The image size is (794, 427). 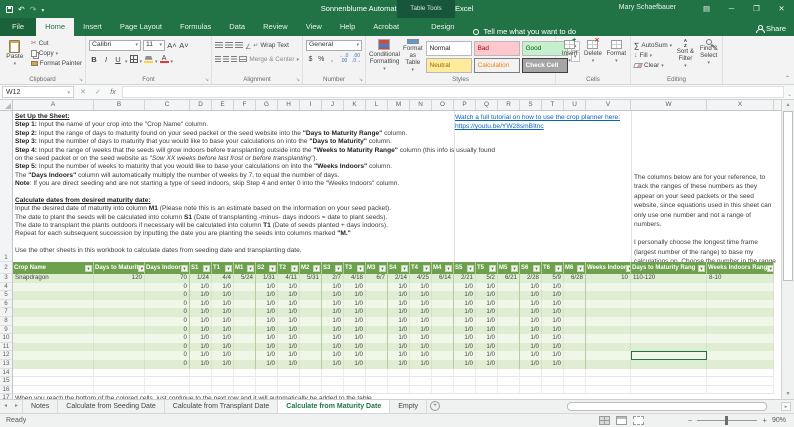 I want to click on align-center-icon, so click(x=226, y=59).